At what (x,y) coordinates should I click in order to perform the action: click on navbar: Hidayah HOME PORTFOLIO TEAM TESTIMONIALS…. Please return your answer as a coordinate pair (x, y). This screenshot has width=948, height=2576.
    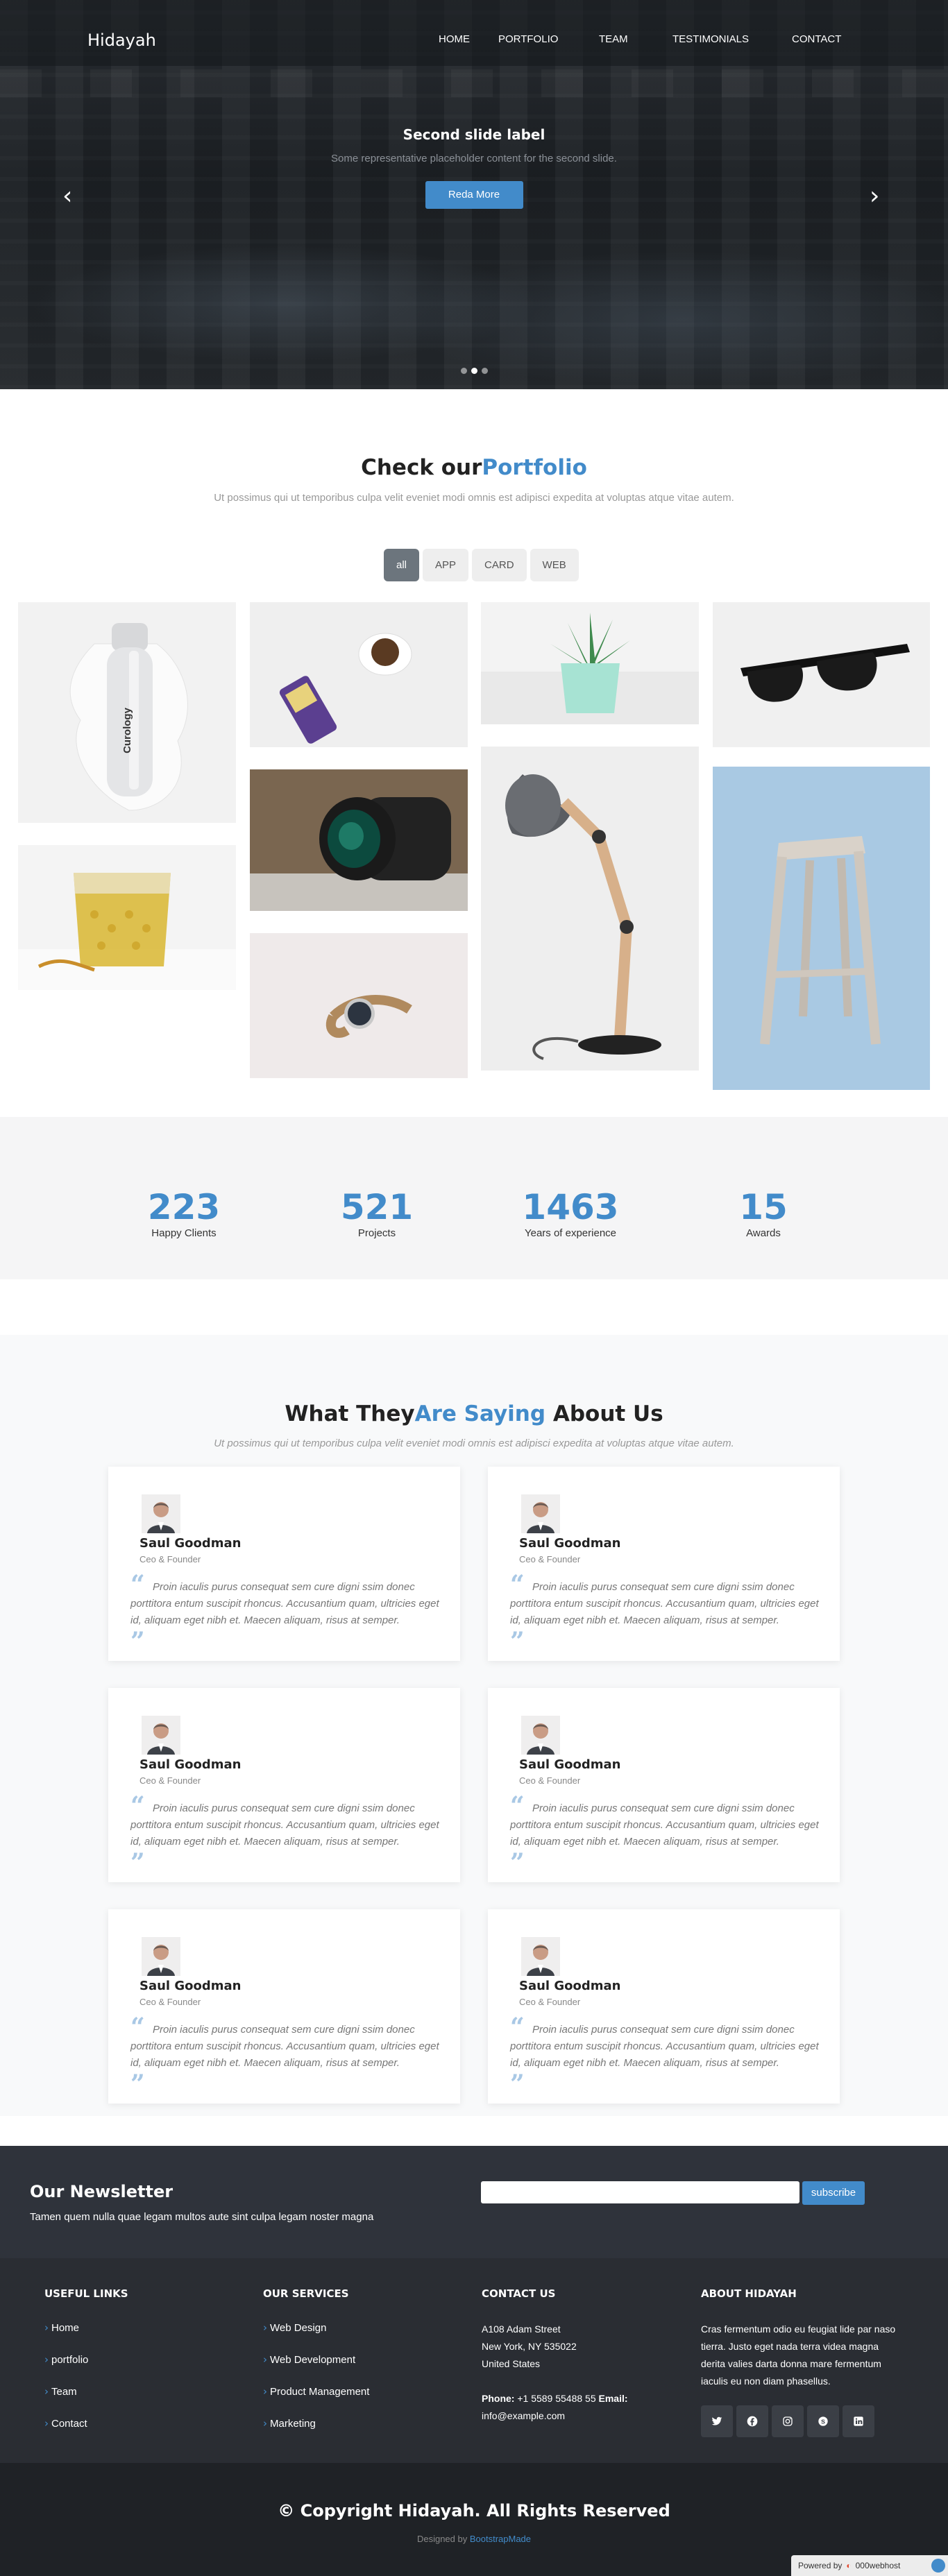
    Looking at the image, I should click on (474, 33).